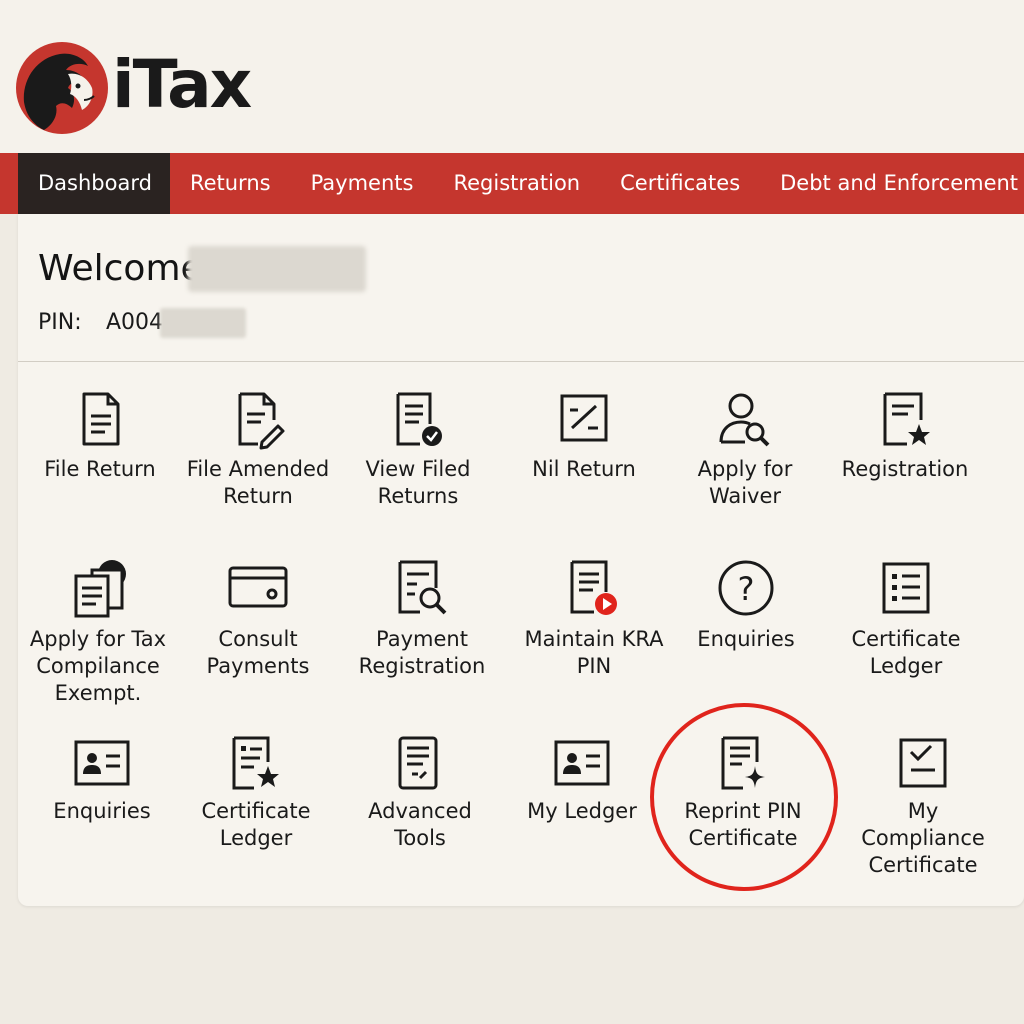  Describe the element at coordinates (743, 824) in the screenshot. I see `tile-label: Reprint PIN Certificate` at that location.